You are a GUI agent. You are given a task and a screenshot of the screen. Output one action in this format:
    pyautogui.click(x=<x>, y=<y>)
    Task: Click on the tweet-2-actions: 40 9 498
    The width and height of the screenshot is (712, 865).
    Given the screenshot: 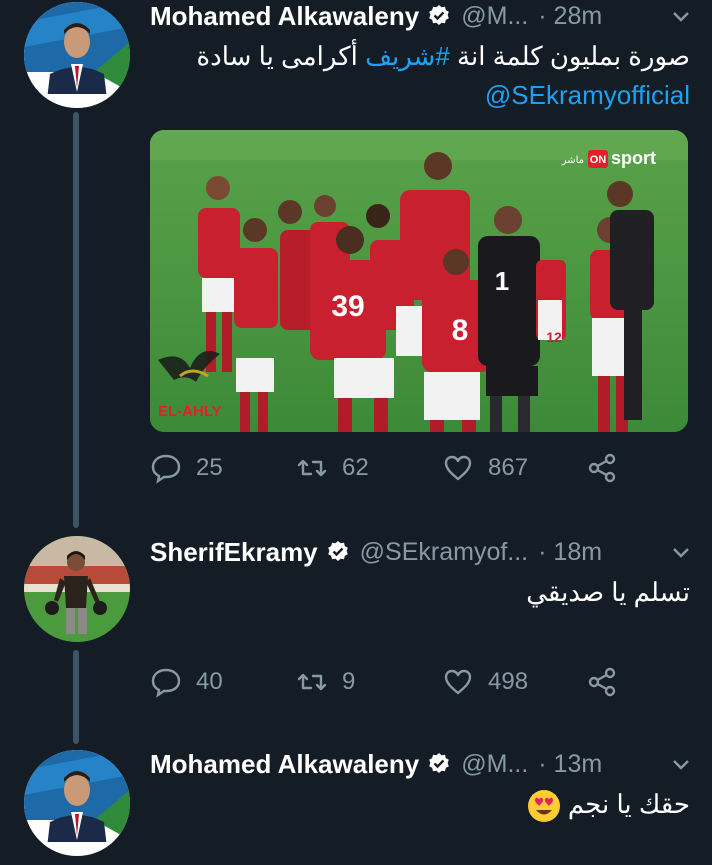 What is the action you would take?
    pyautogui.click(x=390, y=686)
    